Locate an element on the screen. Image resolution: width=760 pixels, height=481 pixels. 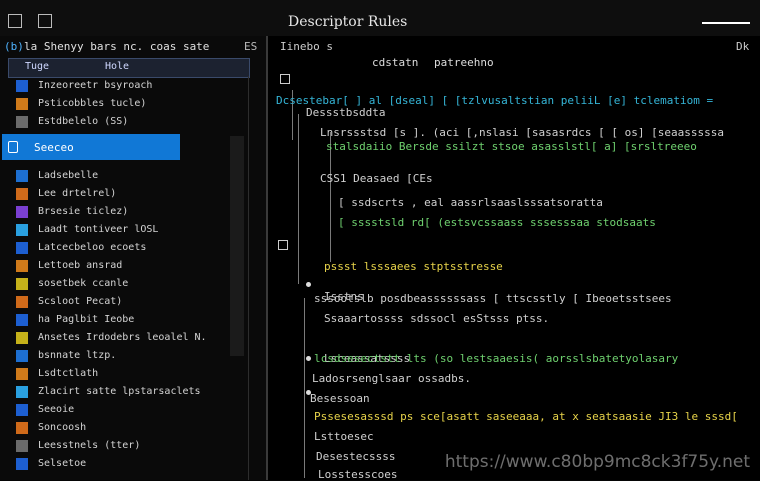
sidebar-item: Ansetes Irdodebrs leoalel N. is located at coordinates (126, 338).